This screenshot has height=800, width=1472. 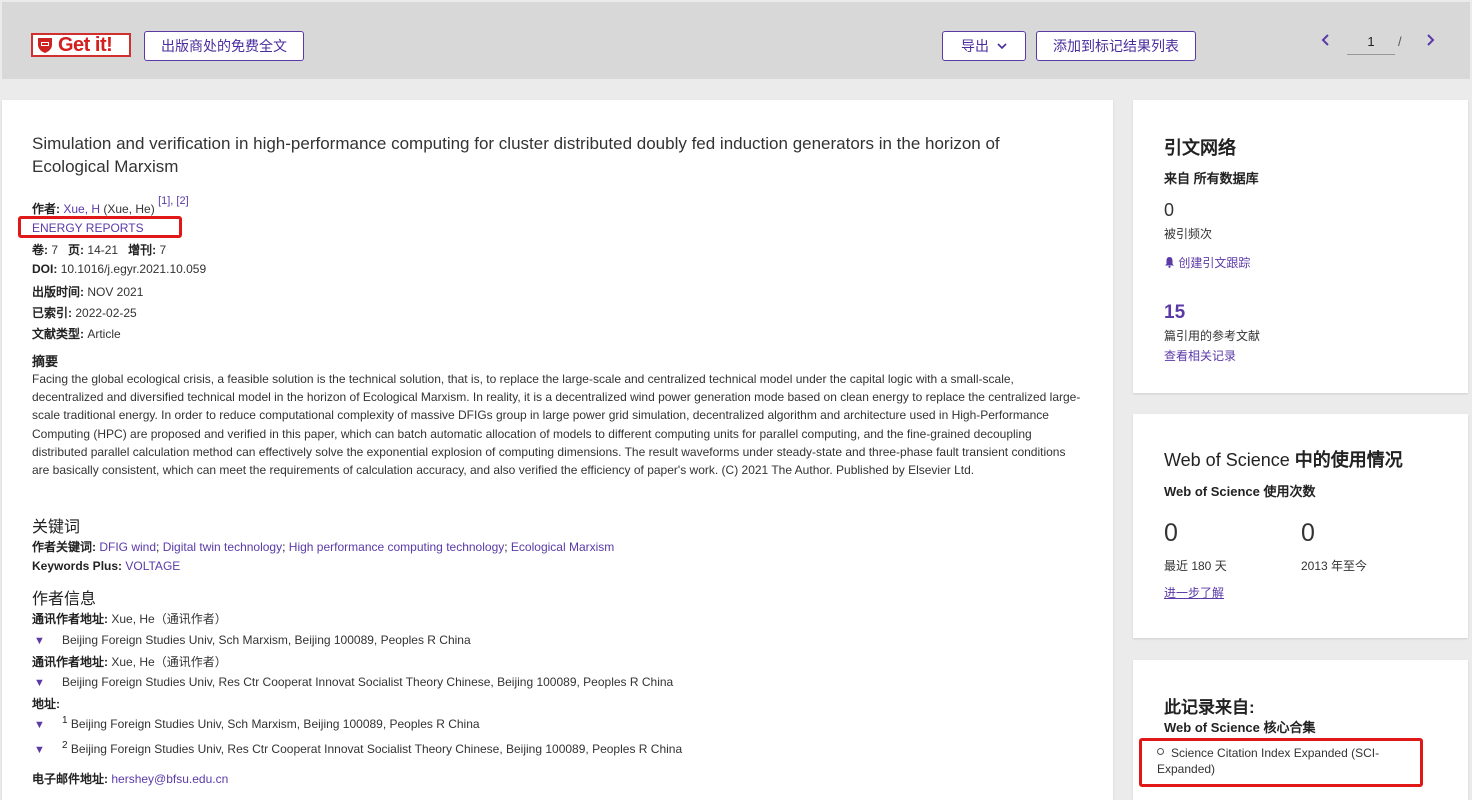 I want to click on usage-title: Web of Science 中的使用情况, so click(x=1283, y=459).